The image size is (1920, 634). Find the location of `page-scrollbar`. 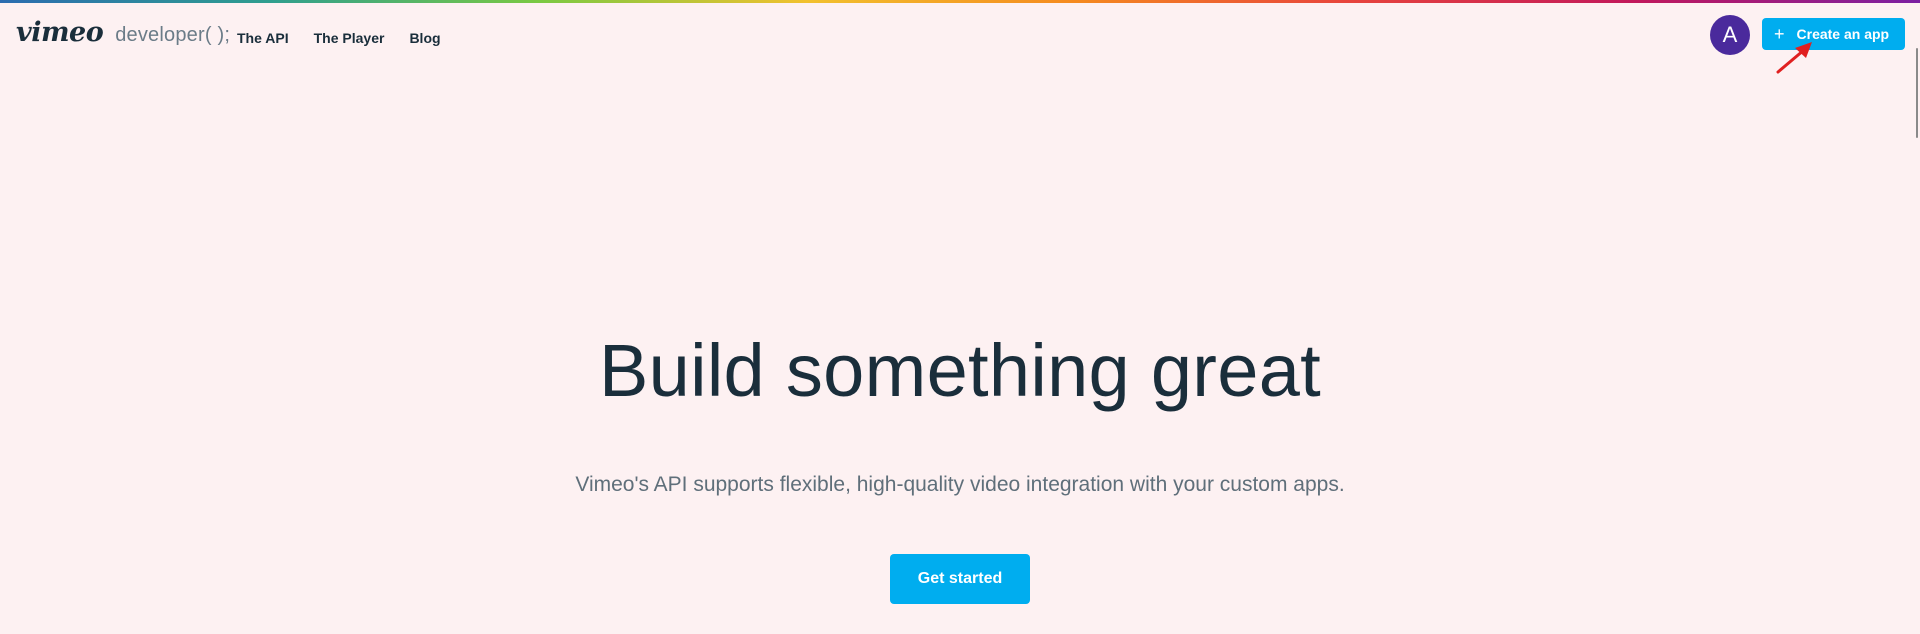

page-scrollbar is located at coordinates (1917, 93).